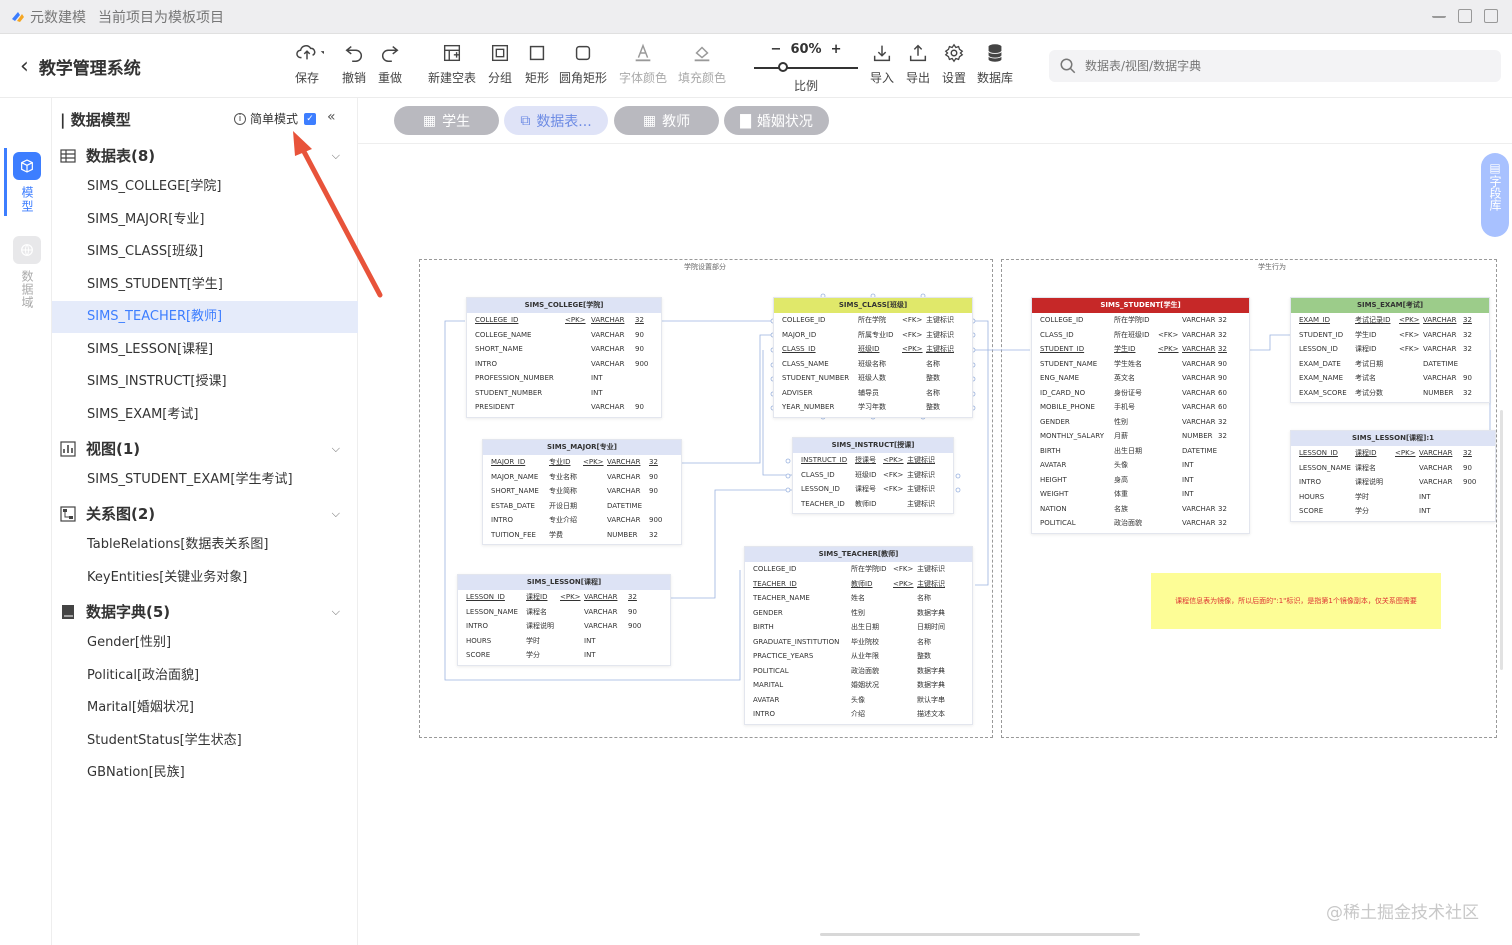 This screenshot has width=1512, height=945. What do you see at coordinates (205, 350) in the screenshot?
I see `table-item: SIMS_LESSON[课程]` at bounding box center [205, 350].